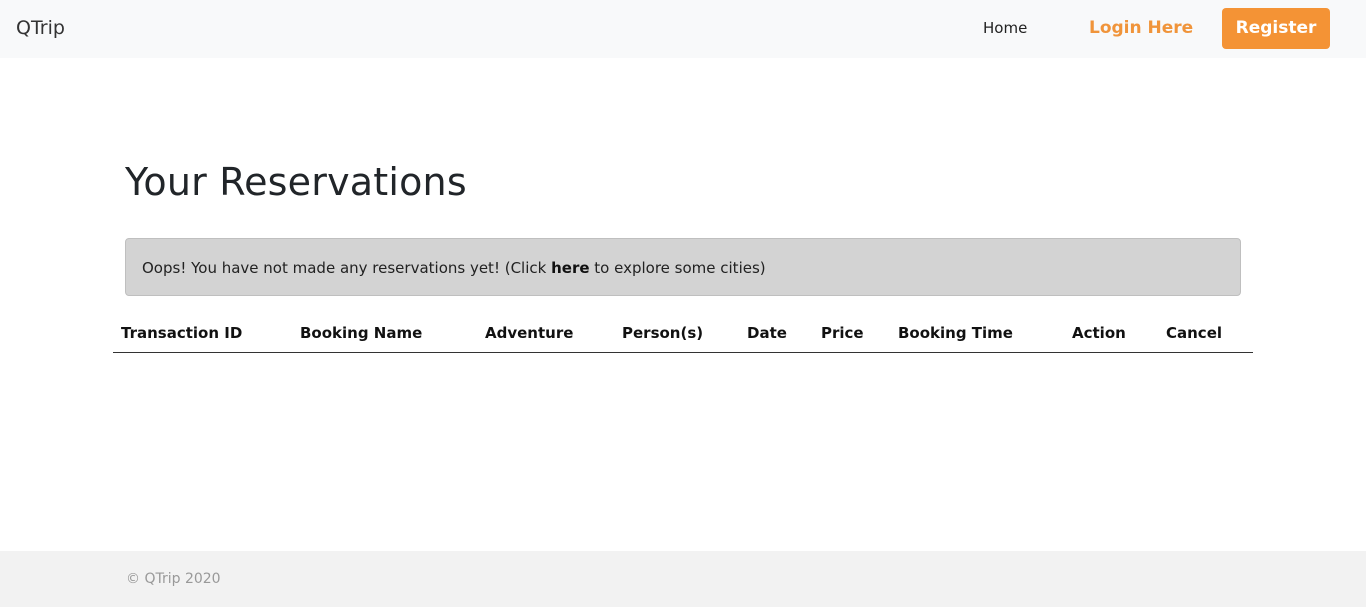 This screenshot has width=1366, height=607. I want to click on brand-logo-link: QTrip, so click(40, 28).